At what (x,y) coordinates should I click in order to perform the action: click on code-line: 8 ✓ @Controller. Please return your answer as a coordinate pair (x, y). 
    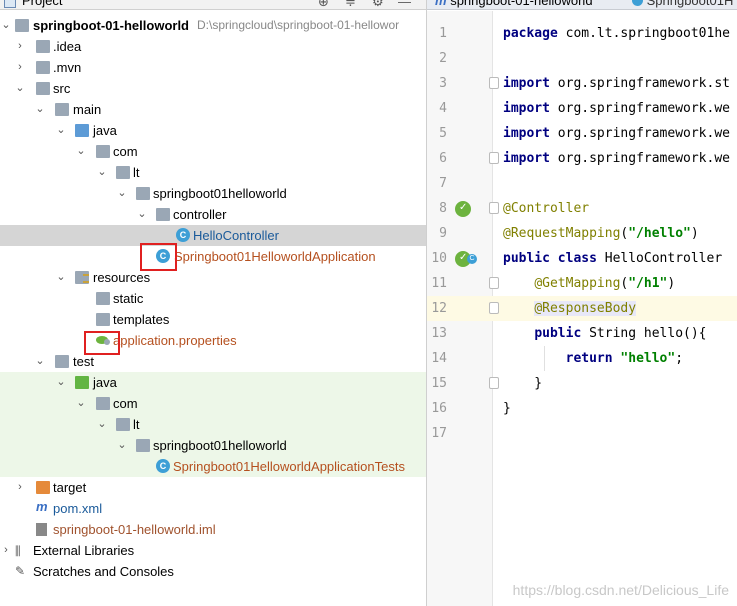
    Looking at the image, I should click on (582, 208).